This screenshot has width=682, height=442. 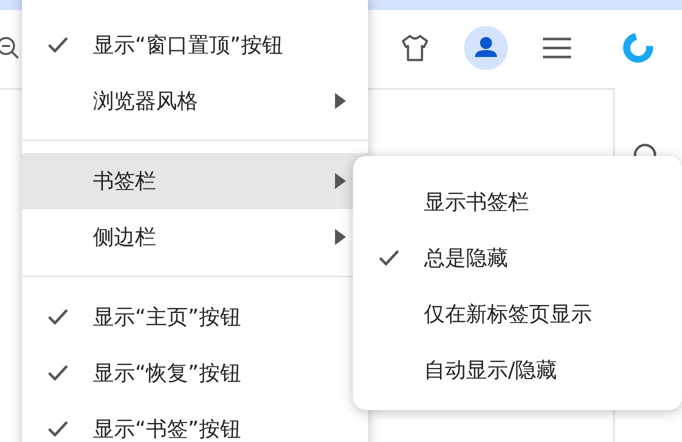 What do you see at coordinates (415, 48) in the screenshot?
I see `shirt-icon` at bounding box center [415, 48].